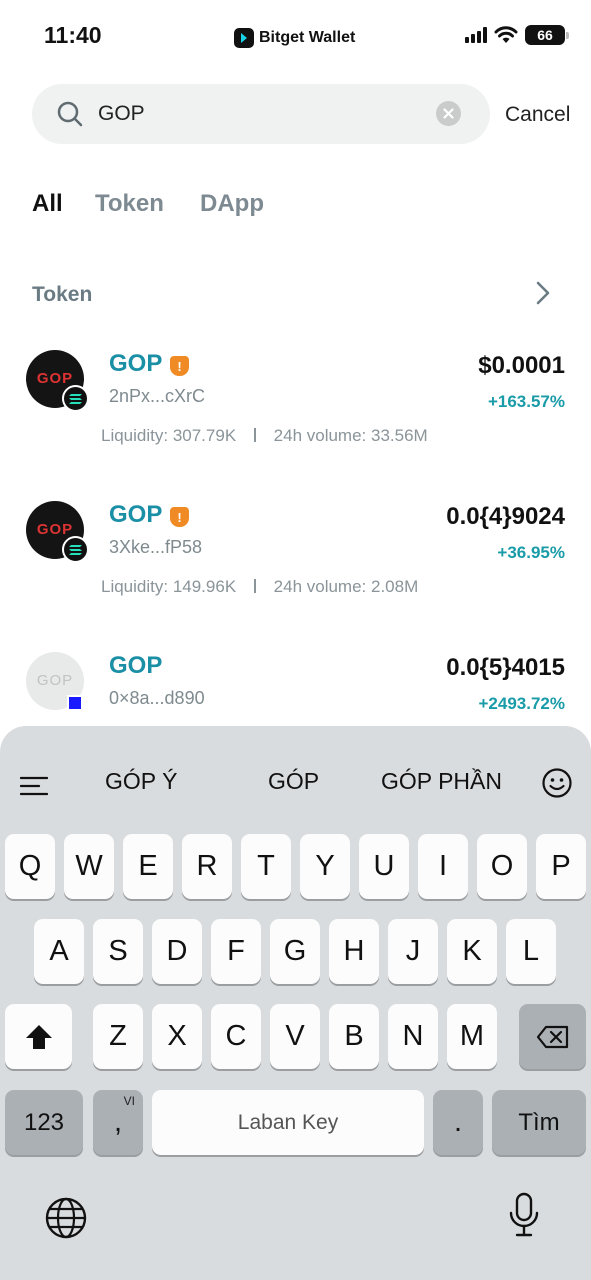  What do you see at coordinates (441, 781) in the screenshot?
I see `suggestion-3: GÓP PHẦN` at bounding box center [441, 781].